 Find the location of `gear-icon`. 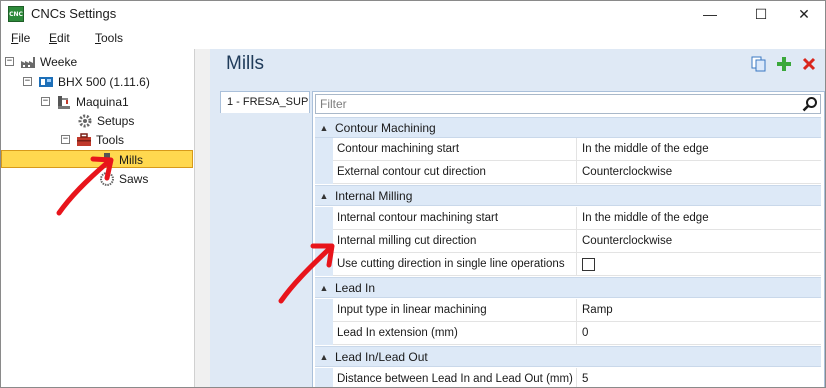

gear-icon is located at coordinates (85, 121).